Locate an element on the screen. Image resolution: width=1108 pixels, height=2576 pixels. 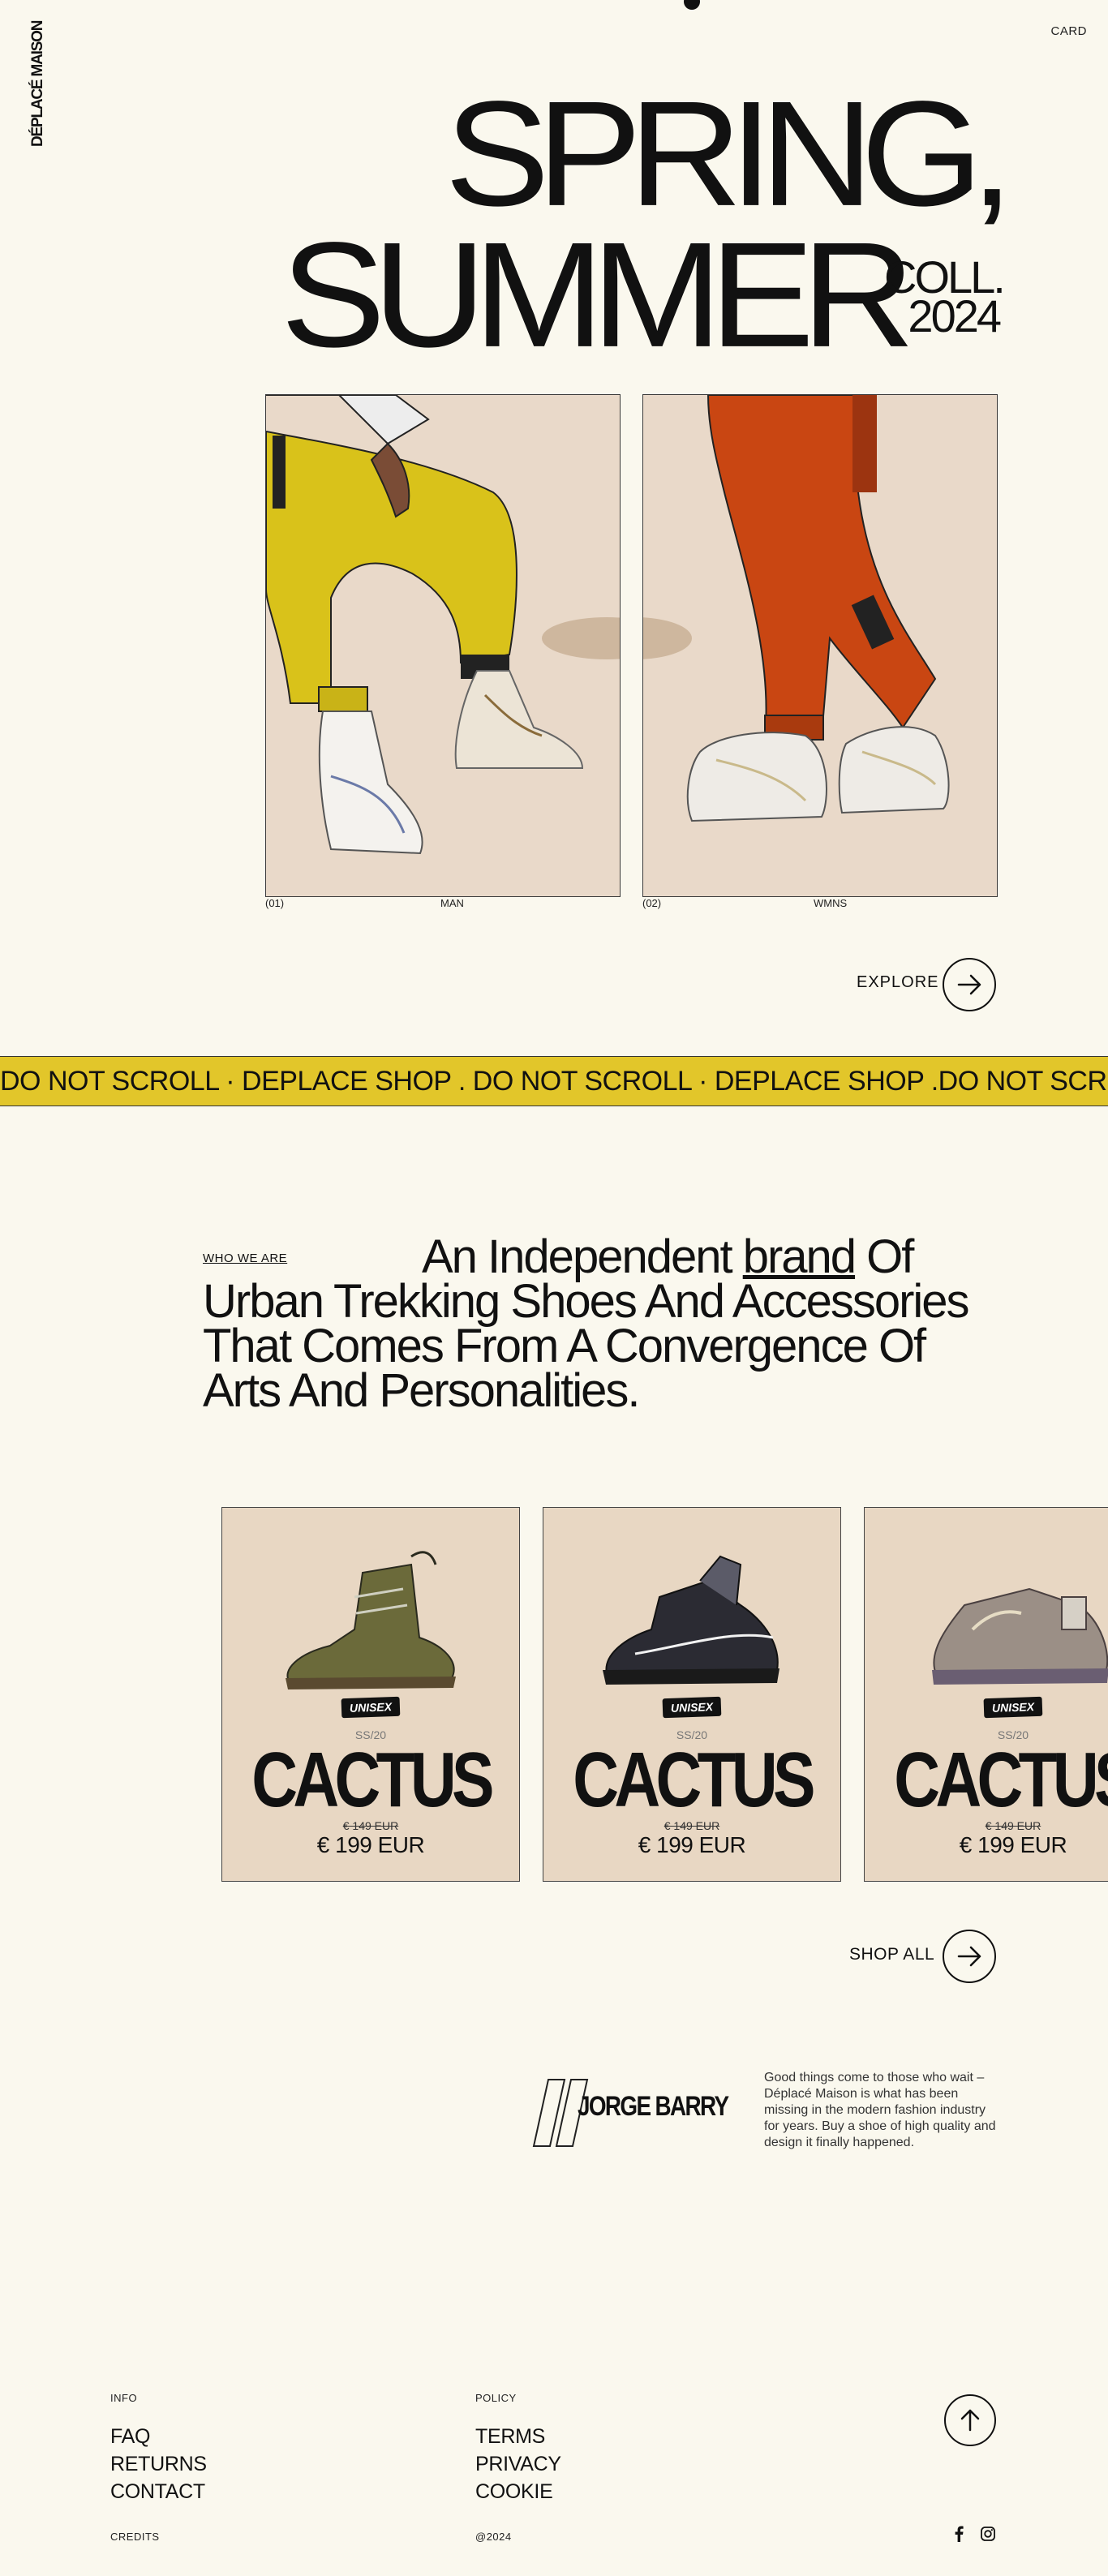
footer-info-label: INFO is located at coordinates (124, 2398).